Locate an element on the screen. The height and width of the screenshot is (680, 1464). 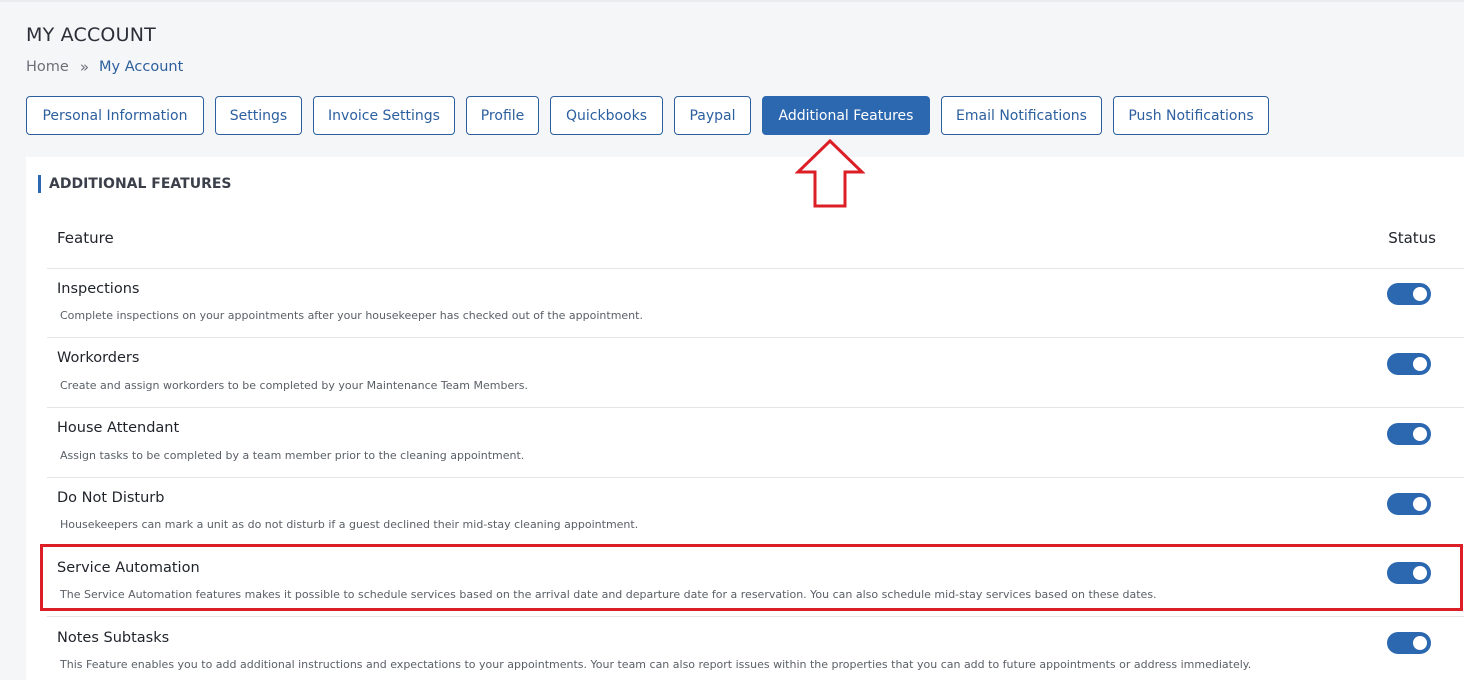
feature-title-notes-subtasks: Notes Subtasks is located at coordinates (113, 638).